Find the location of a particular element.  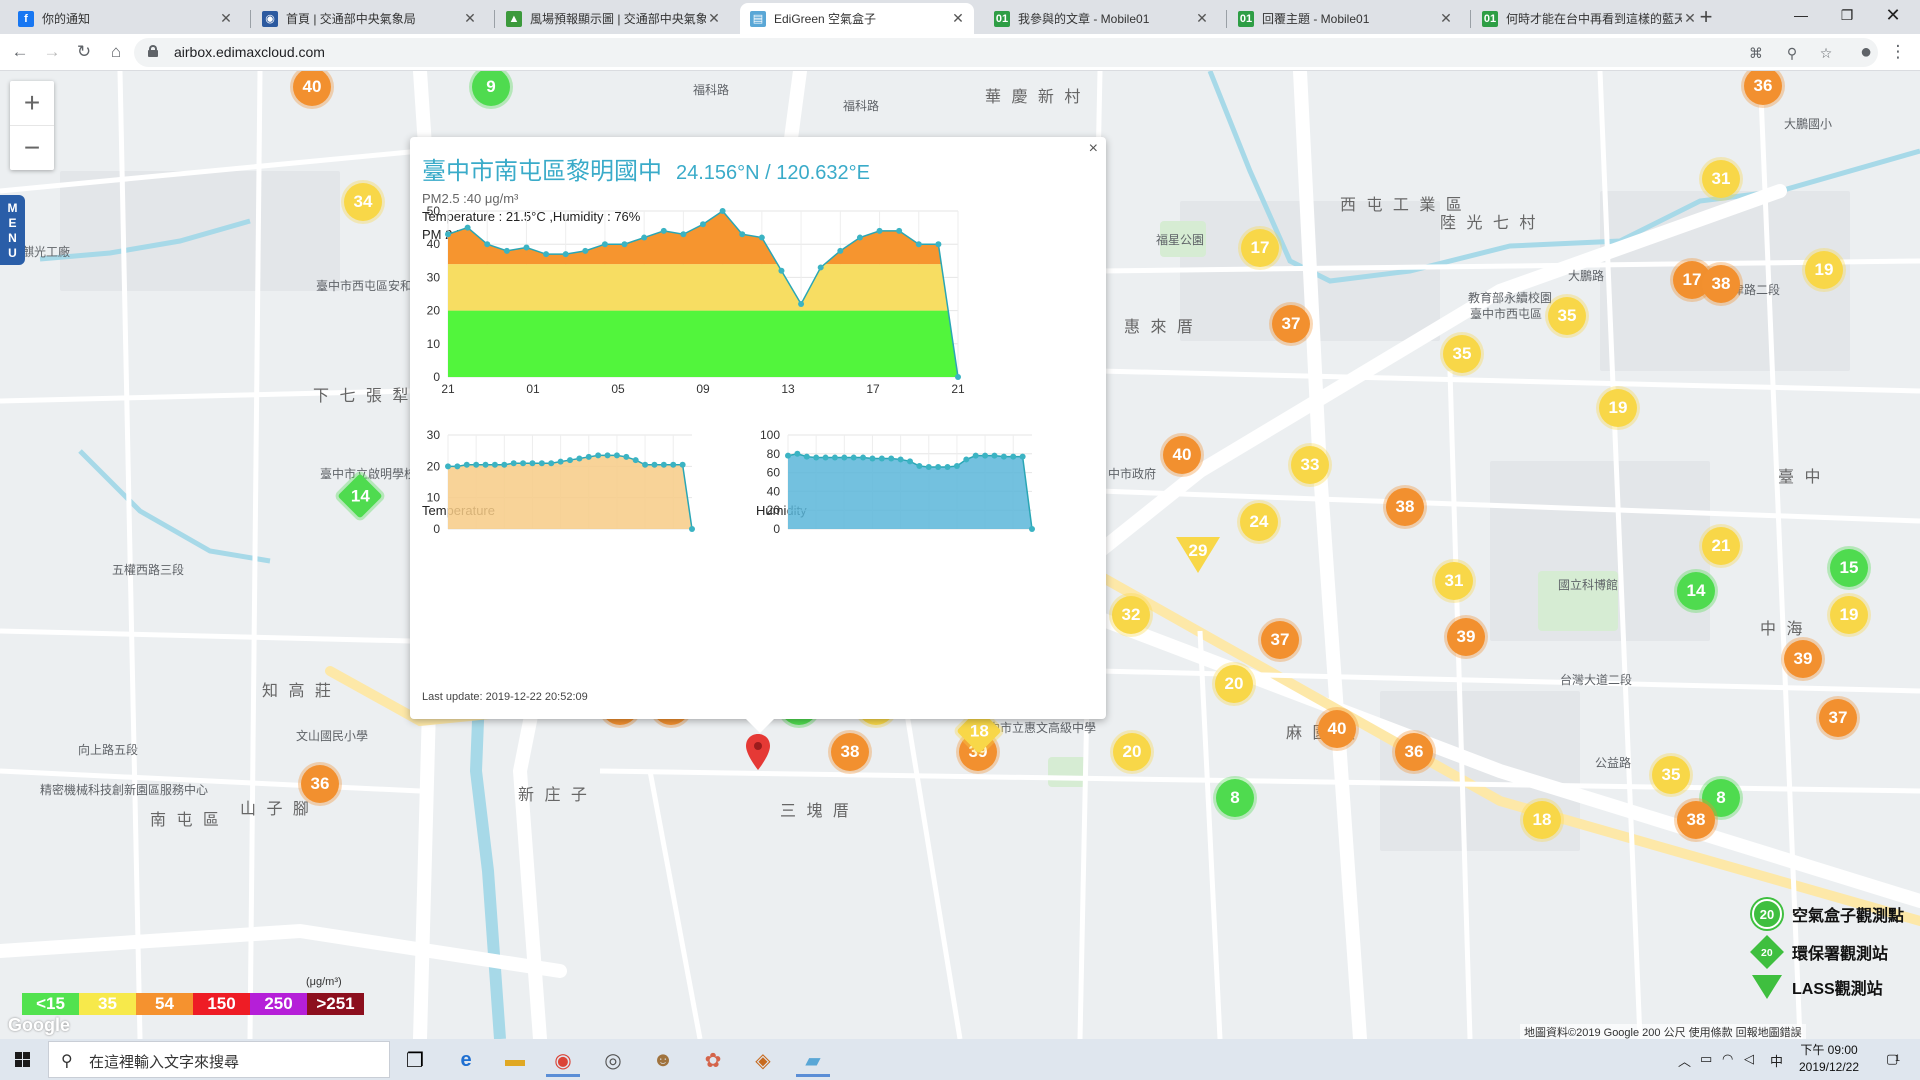

airbox-marker: 18 is located at coordinates (1542, 820).